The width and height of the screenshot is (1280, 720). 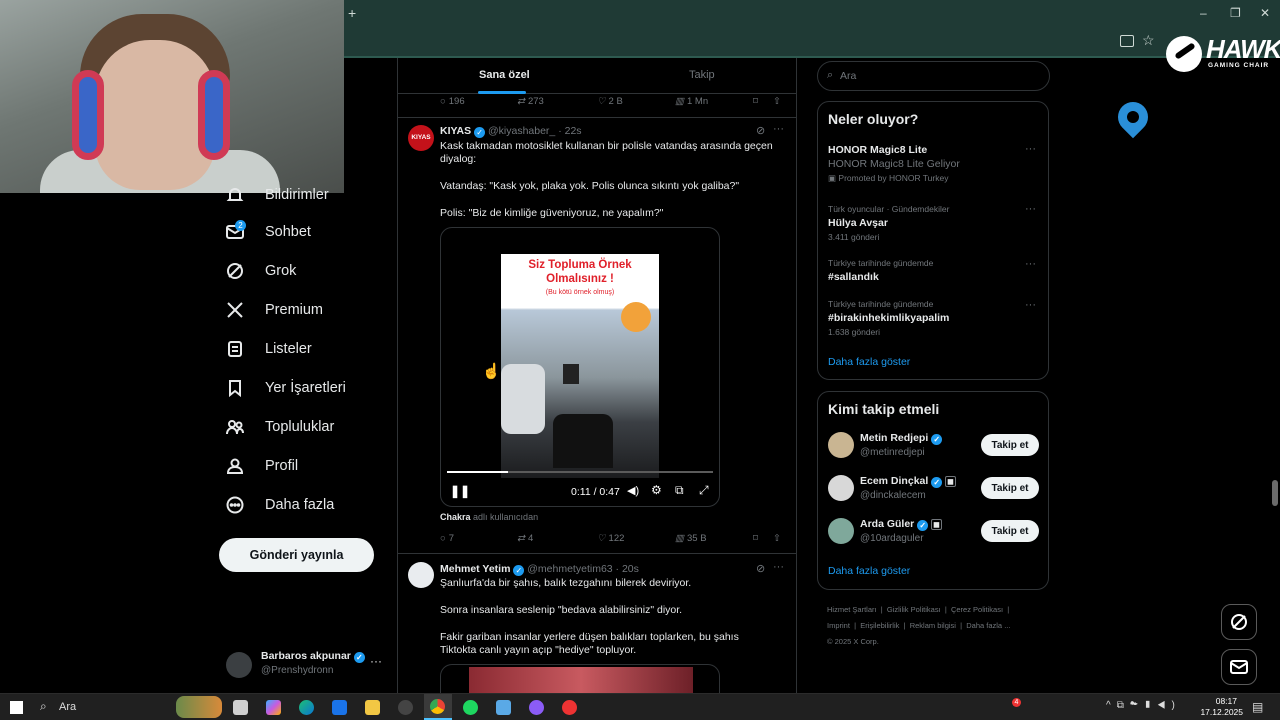 I want to click on restore-button: ❐, so click(x=1235, y=13).